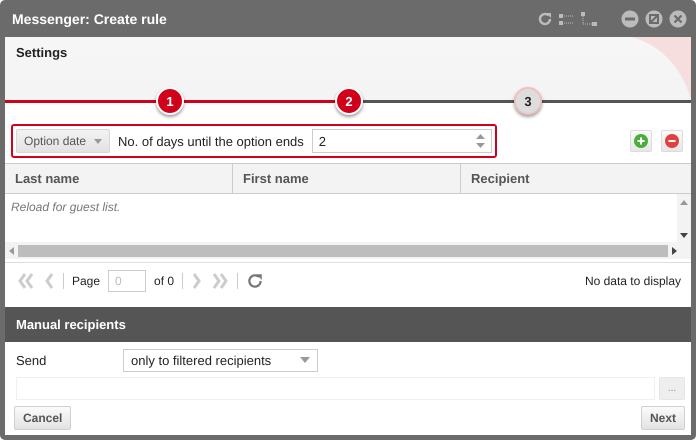 The height and width of the screenshot is (440, 696). Describe the element at coordinates (119, 178) in the screenshot. I see `column-header: Last name` at that location.